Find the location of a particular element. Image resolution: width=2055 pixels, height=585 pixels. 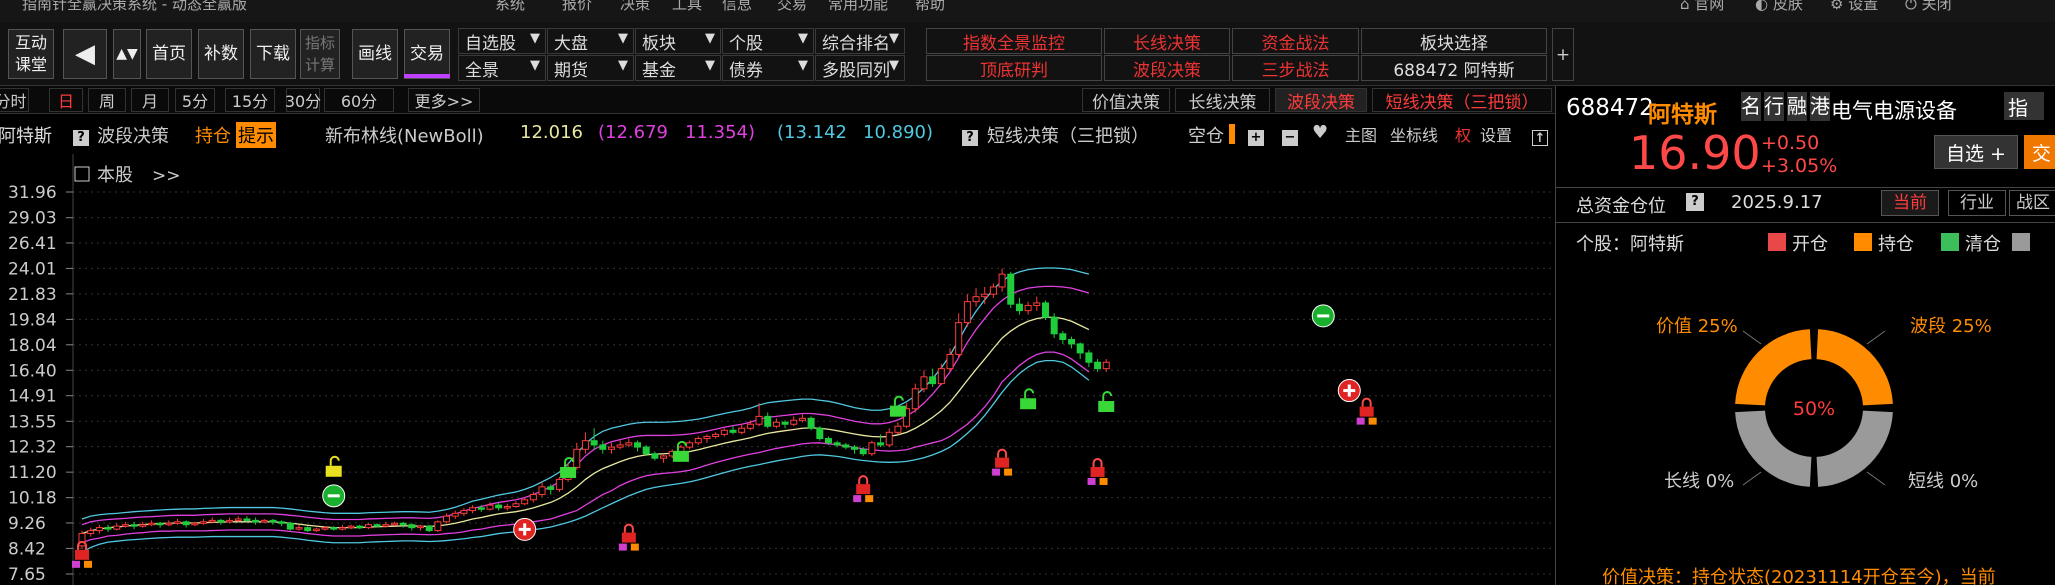

benggu-label: 本股 is located at coordinates (115, 175).